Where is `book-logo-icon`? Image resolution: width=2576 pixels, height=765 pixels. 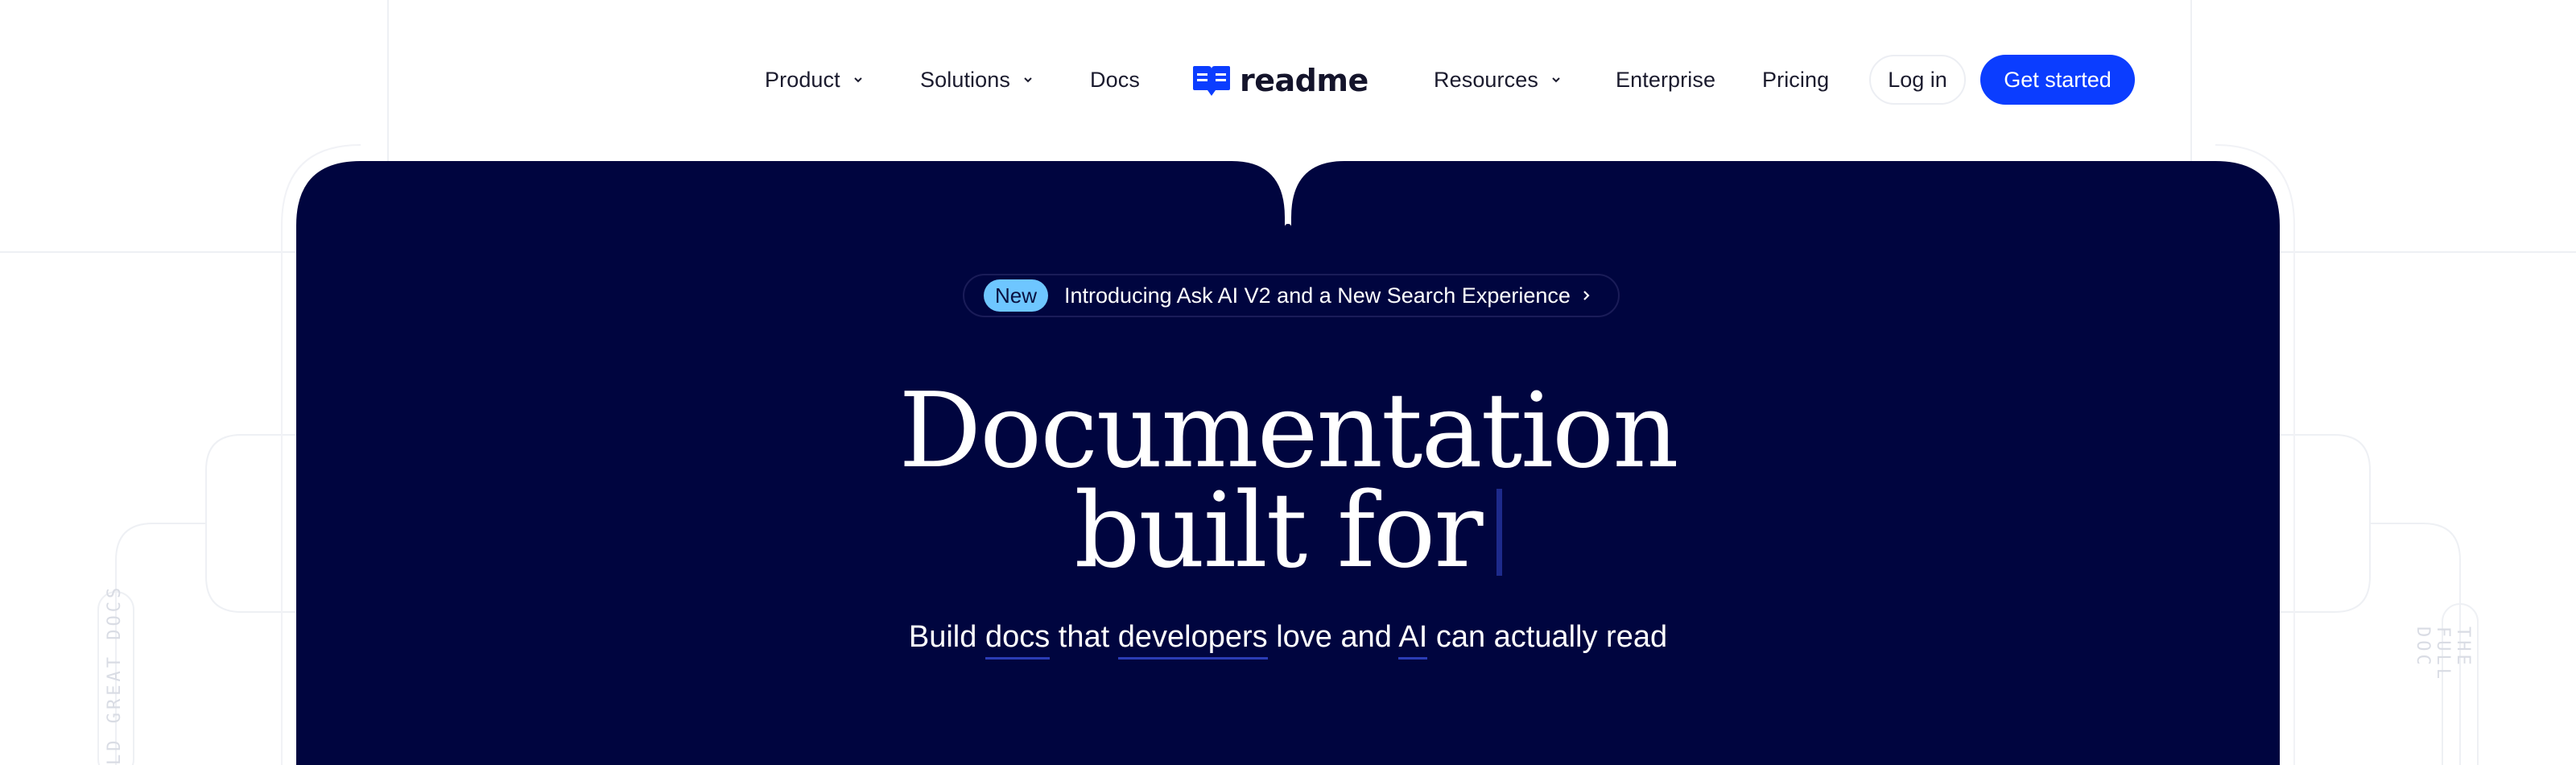 book-logo-icon is located at coordinates (1211, 81).